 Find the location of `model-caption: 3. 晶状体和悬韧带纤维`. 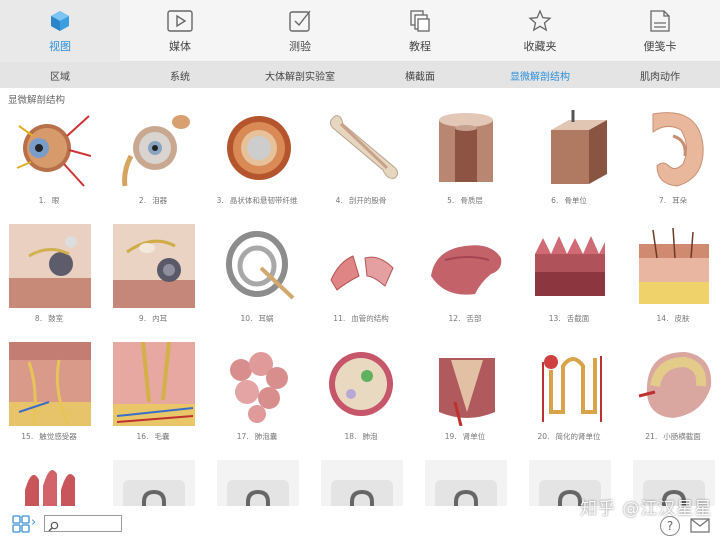

model-caption: 3. 晶状体和悬韧带纤维 is located at coordinates (257, 200).